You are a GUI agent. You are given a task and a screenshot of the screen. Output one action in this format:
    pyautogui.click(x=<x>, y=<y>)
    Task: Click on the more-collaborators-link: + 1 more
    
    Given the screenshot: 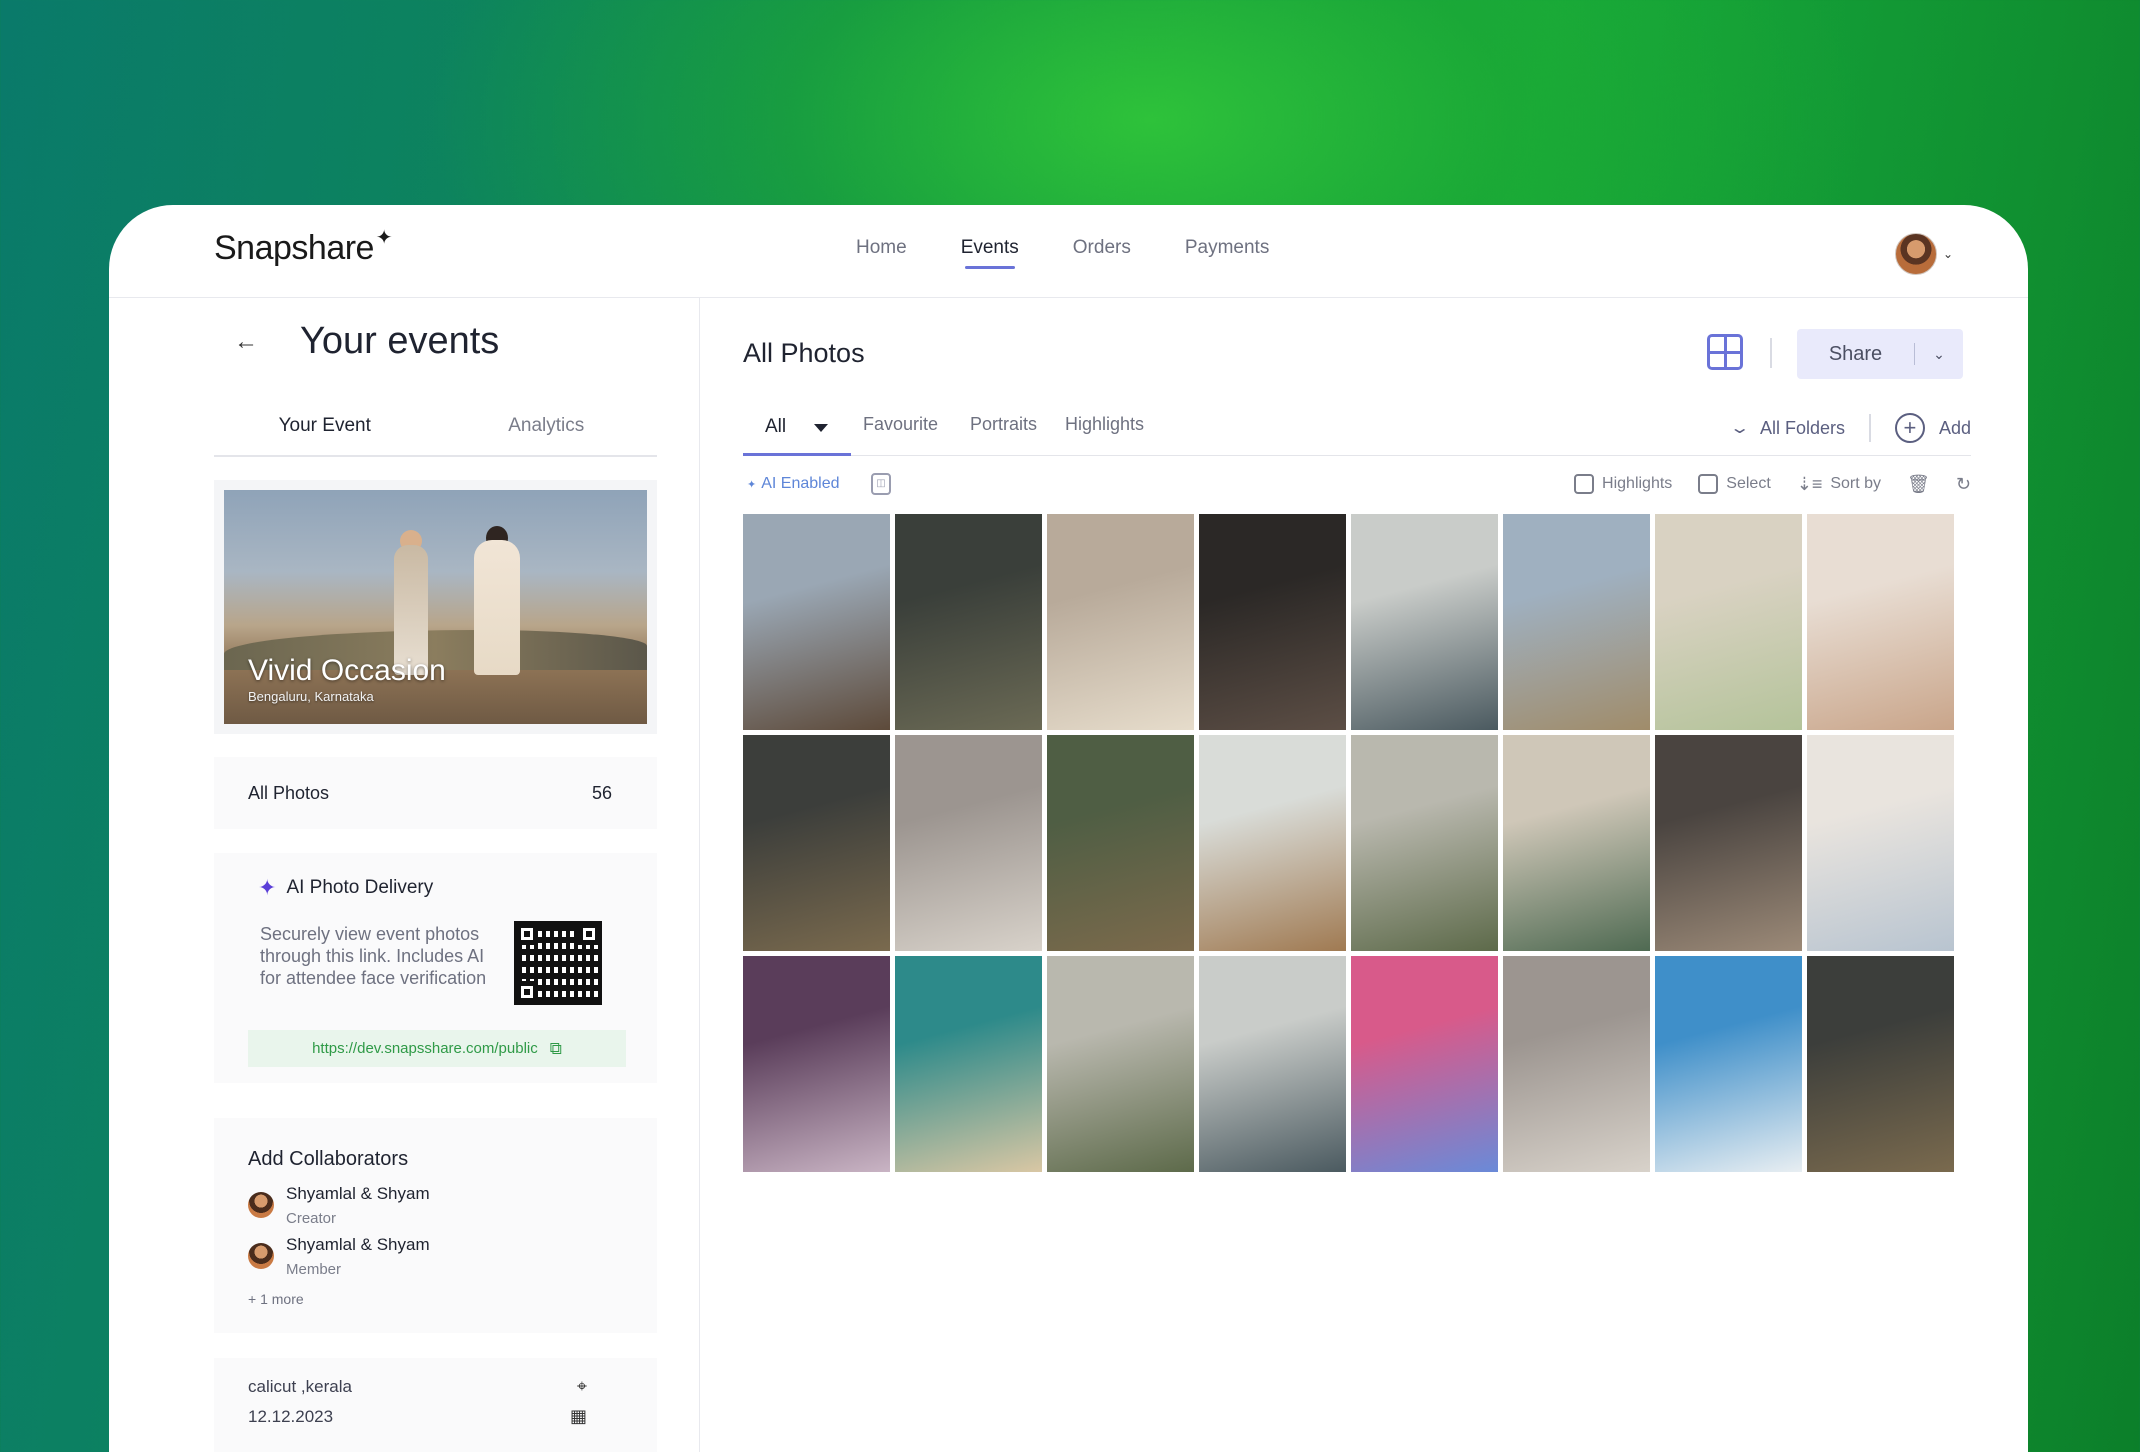 What is the action you would take?
    pyautogui.click(x=276, y=1299)
    